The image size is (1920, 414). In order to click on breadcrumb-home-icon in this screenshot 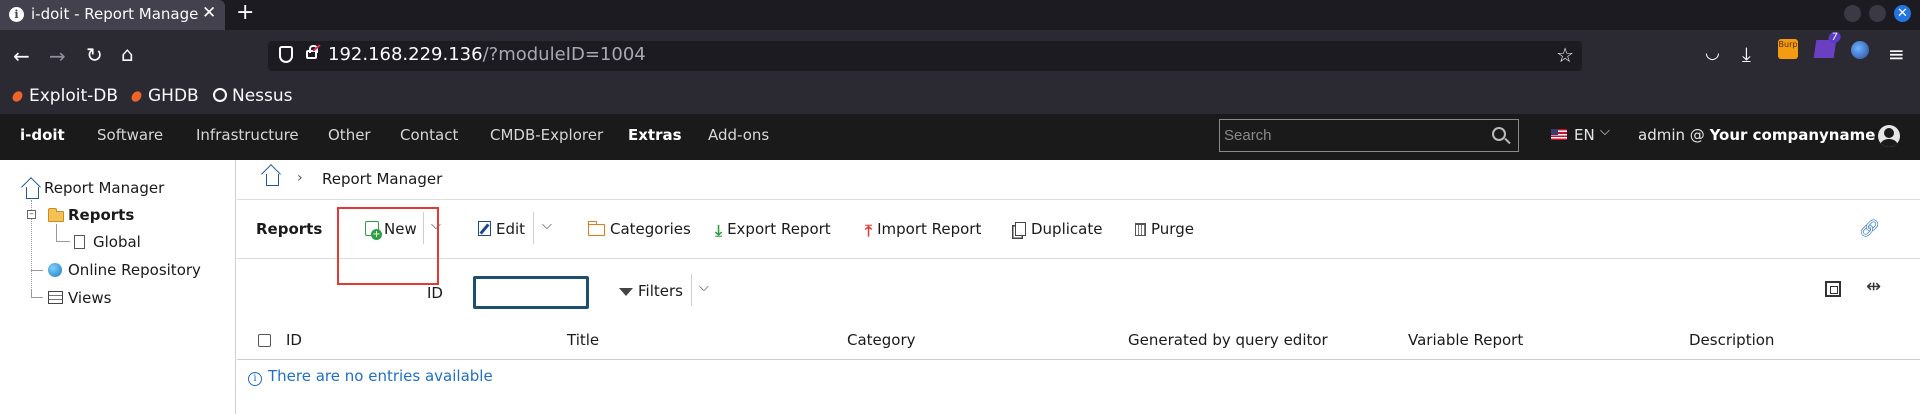, I will do `click(272, 180)`.